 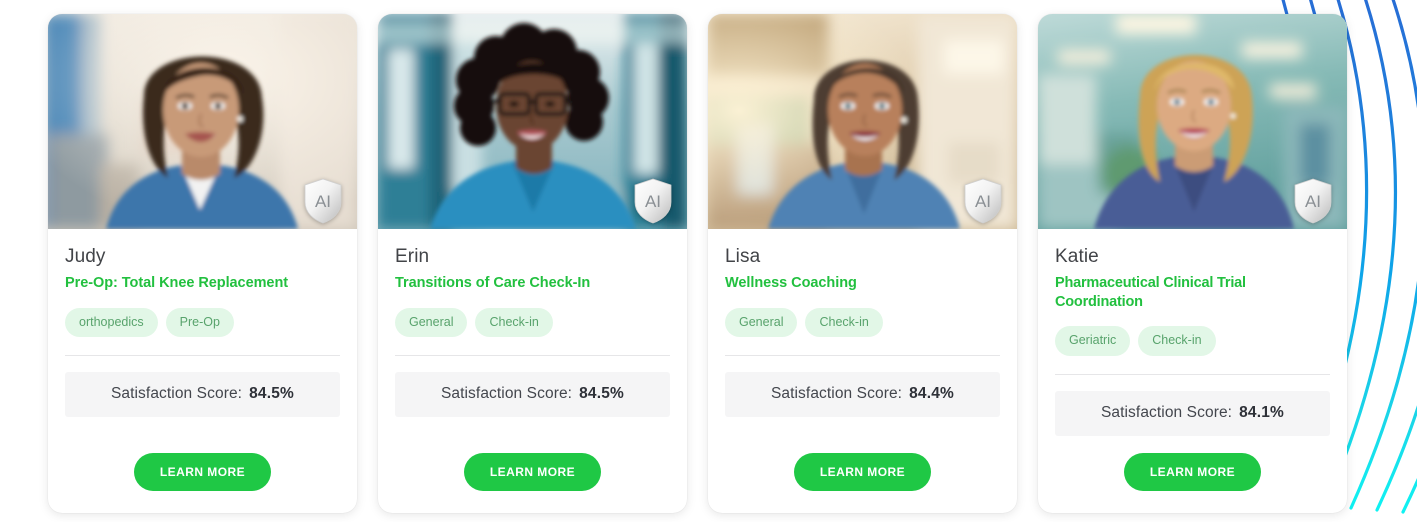 I want to click on agent-subtitle: Transitions of Care Check-In, so click(x=493, y=283).